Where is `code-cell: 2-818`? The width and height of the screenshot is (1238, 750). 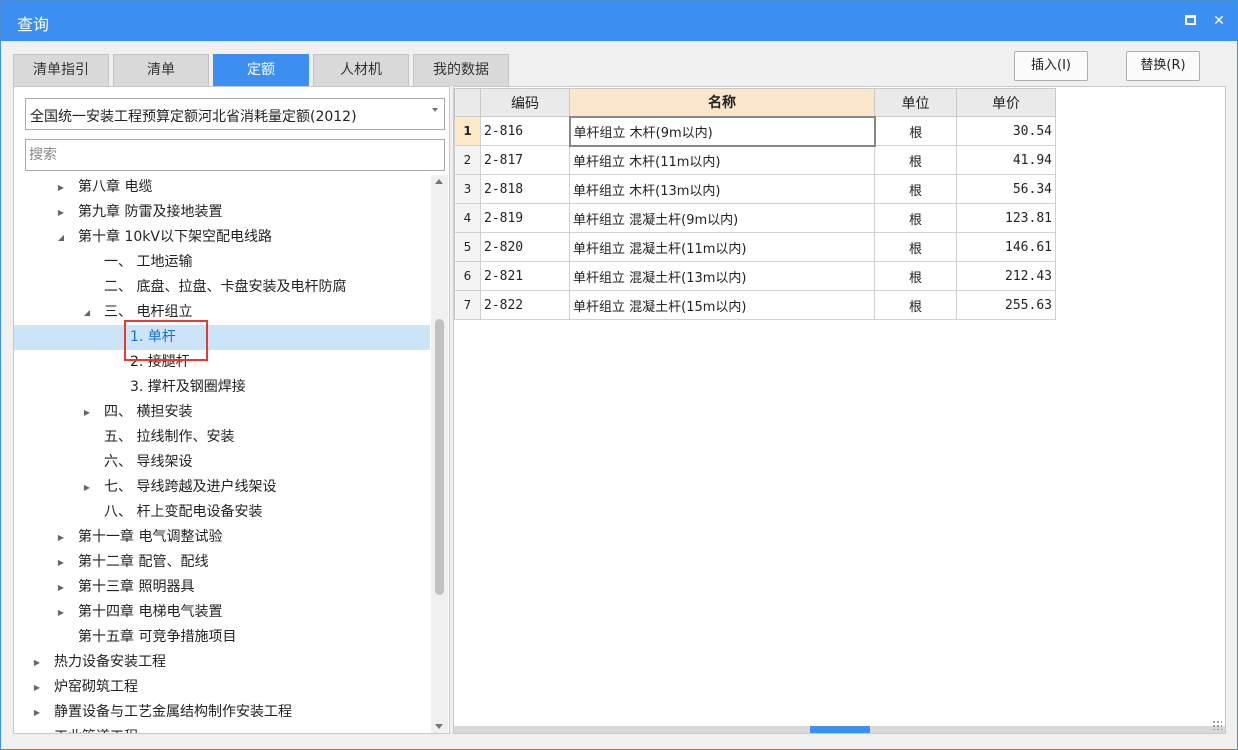 code-cell: 2-818 is located at coordinates (525, 189).